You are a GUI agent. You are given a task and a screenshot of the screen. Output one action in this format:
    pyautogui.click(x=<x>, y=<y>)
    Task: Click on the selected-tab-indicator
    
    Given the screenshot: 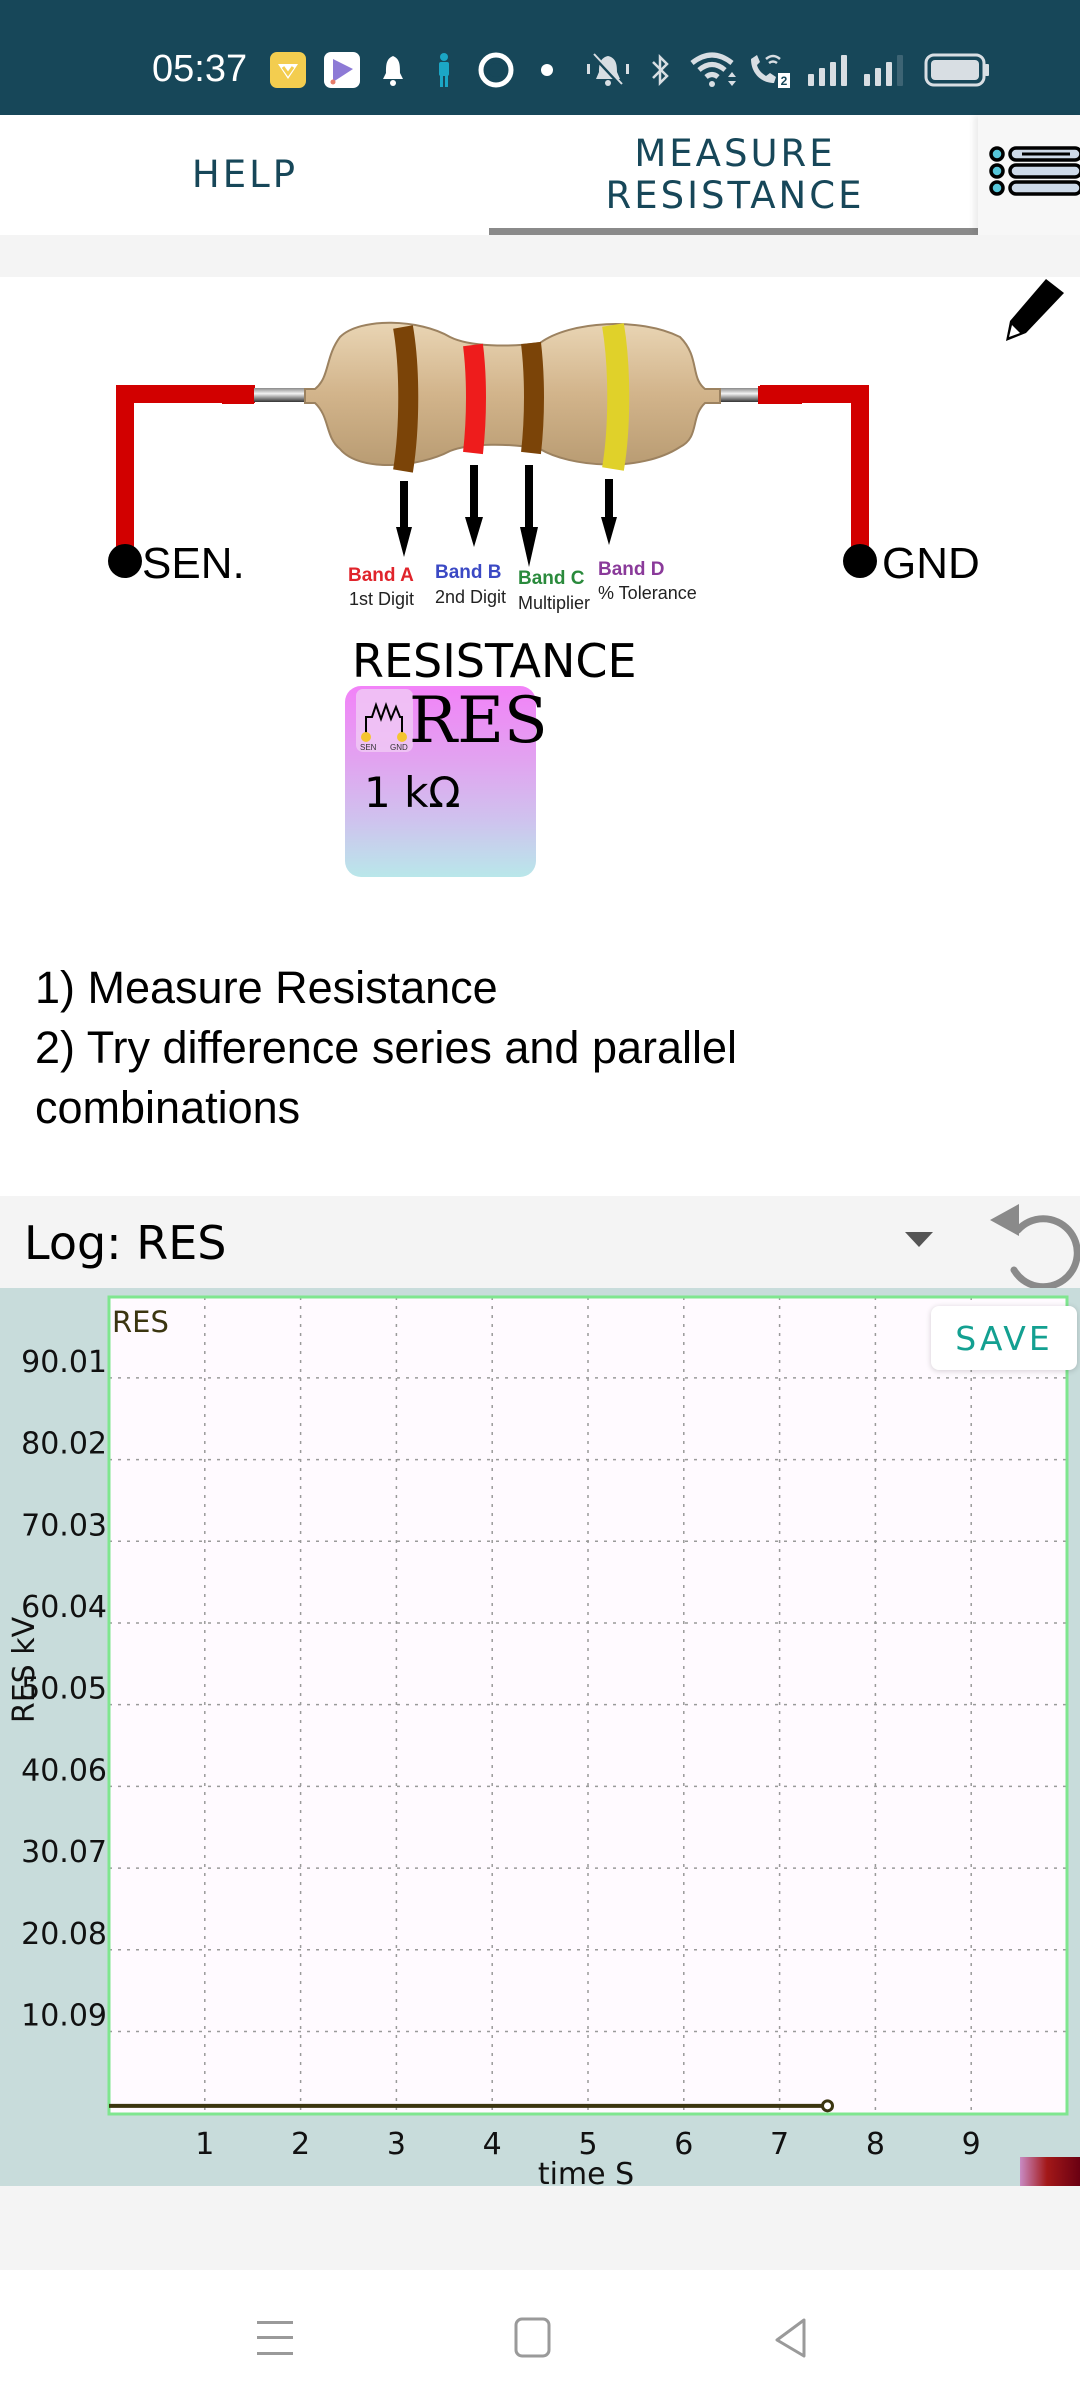 What is the action you would take?
    pyautogui.click(x=733, y=231)
    